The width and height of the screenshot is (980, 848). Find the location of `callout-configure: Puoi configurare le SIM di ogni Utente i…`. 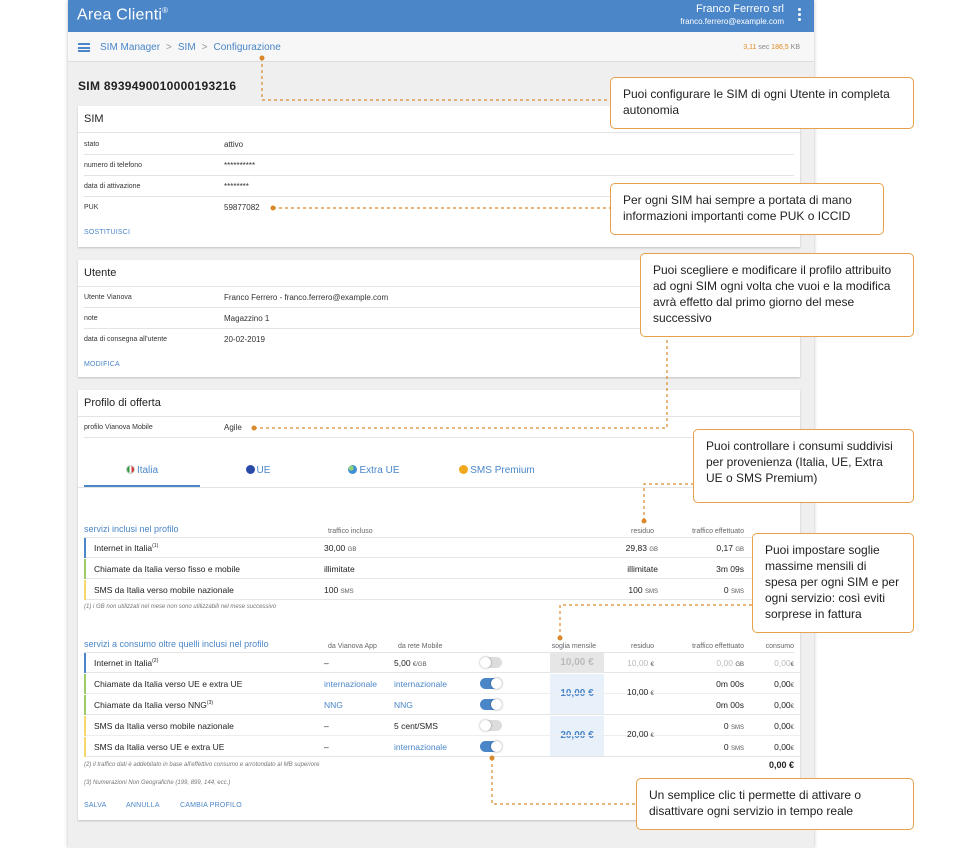

callout-configure: Puoi configurare le SIM di ogni Utente i… is located at coordinates (762, 103).